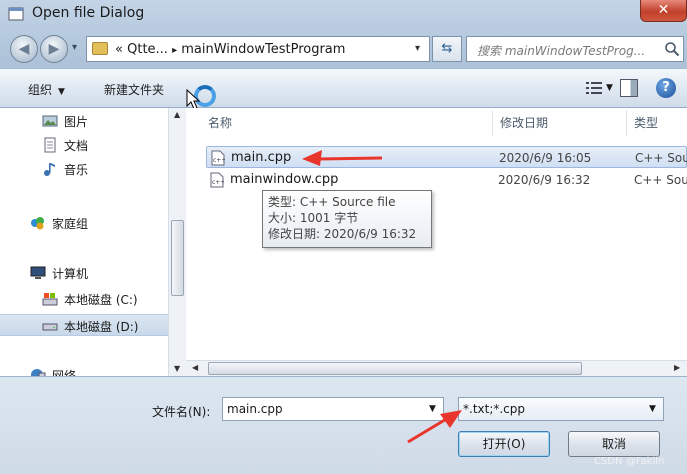 This screenshot has height=474, width=687. Describe the element at coordinates (504, 444) in the screenshot. I see `open-button: 打开(O)` at that location.